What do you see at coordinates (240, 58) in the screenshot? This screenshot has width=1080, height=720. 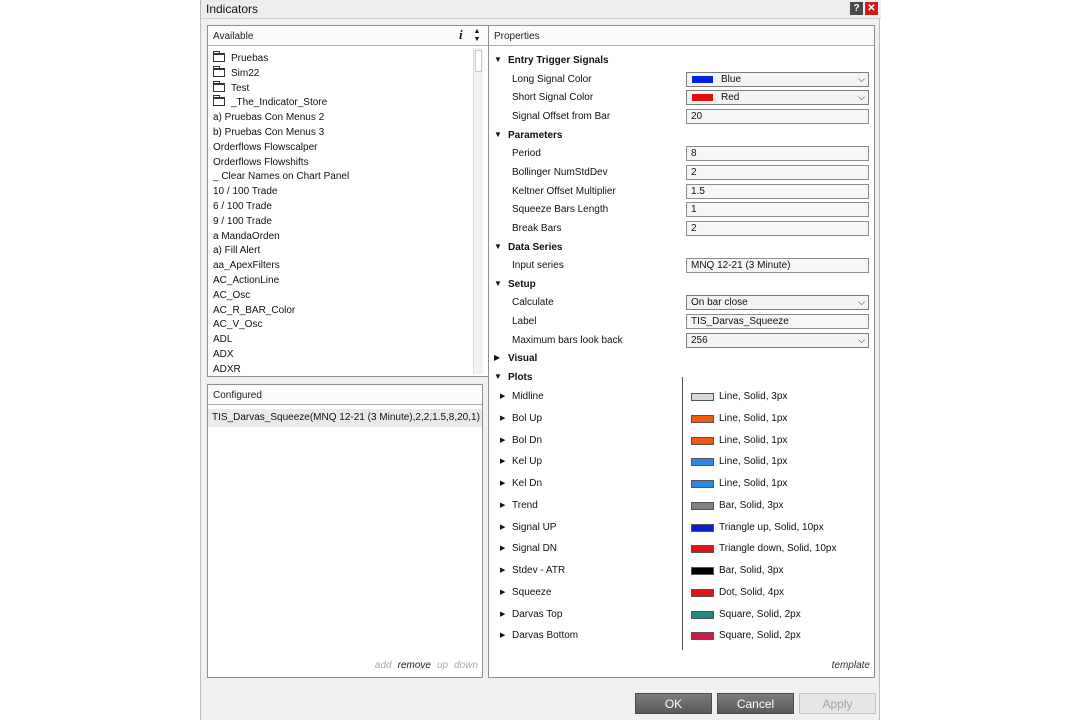 I see `list-item: Pruebas` at bounding box center [240, 58].